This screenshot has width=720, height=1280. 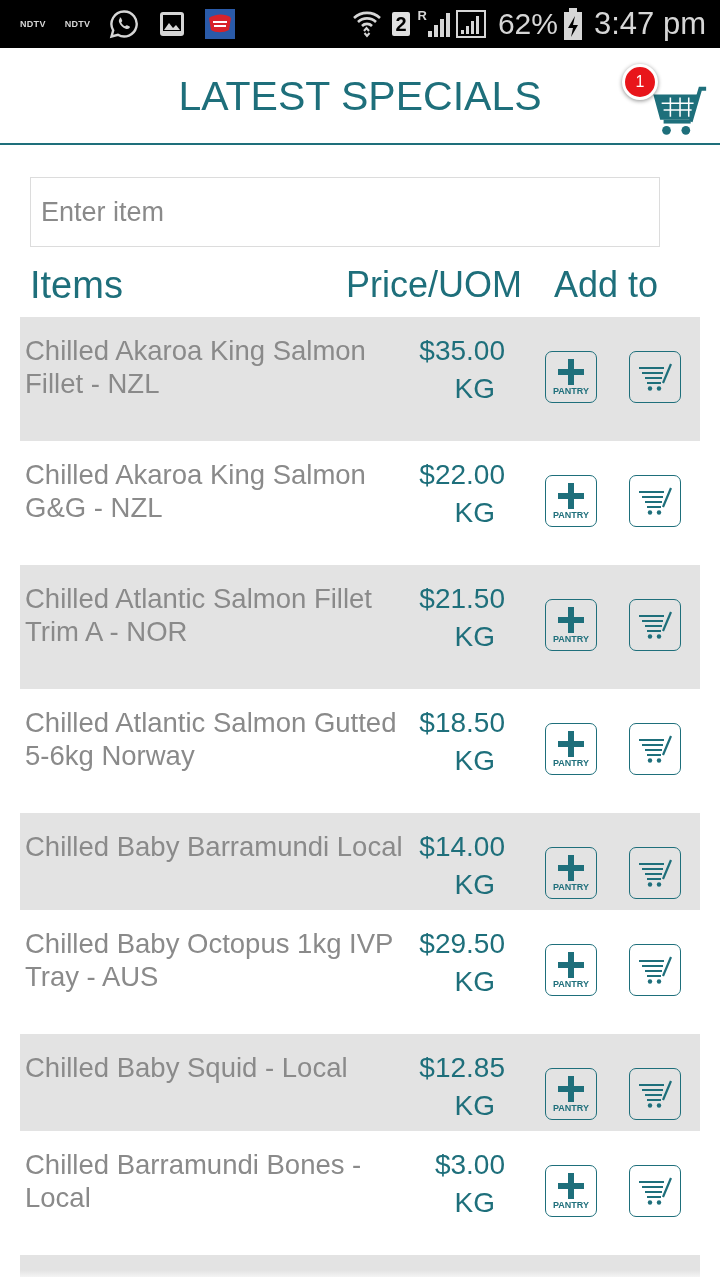 I want to click on roaming-label: R, so click(x=422, y=15).